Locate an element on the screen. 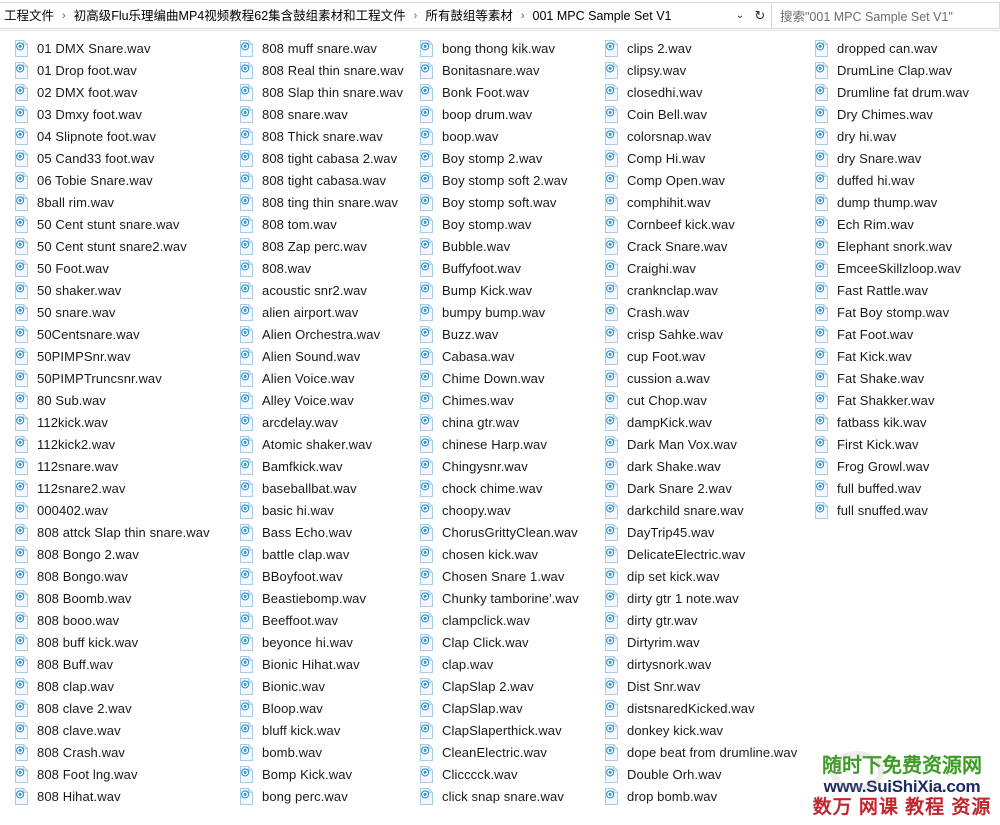  breadcrumb-item: 所有鼓组等素材 is located at coordinates (469, 16).